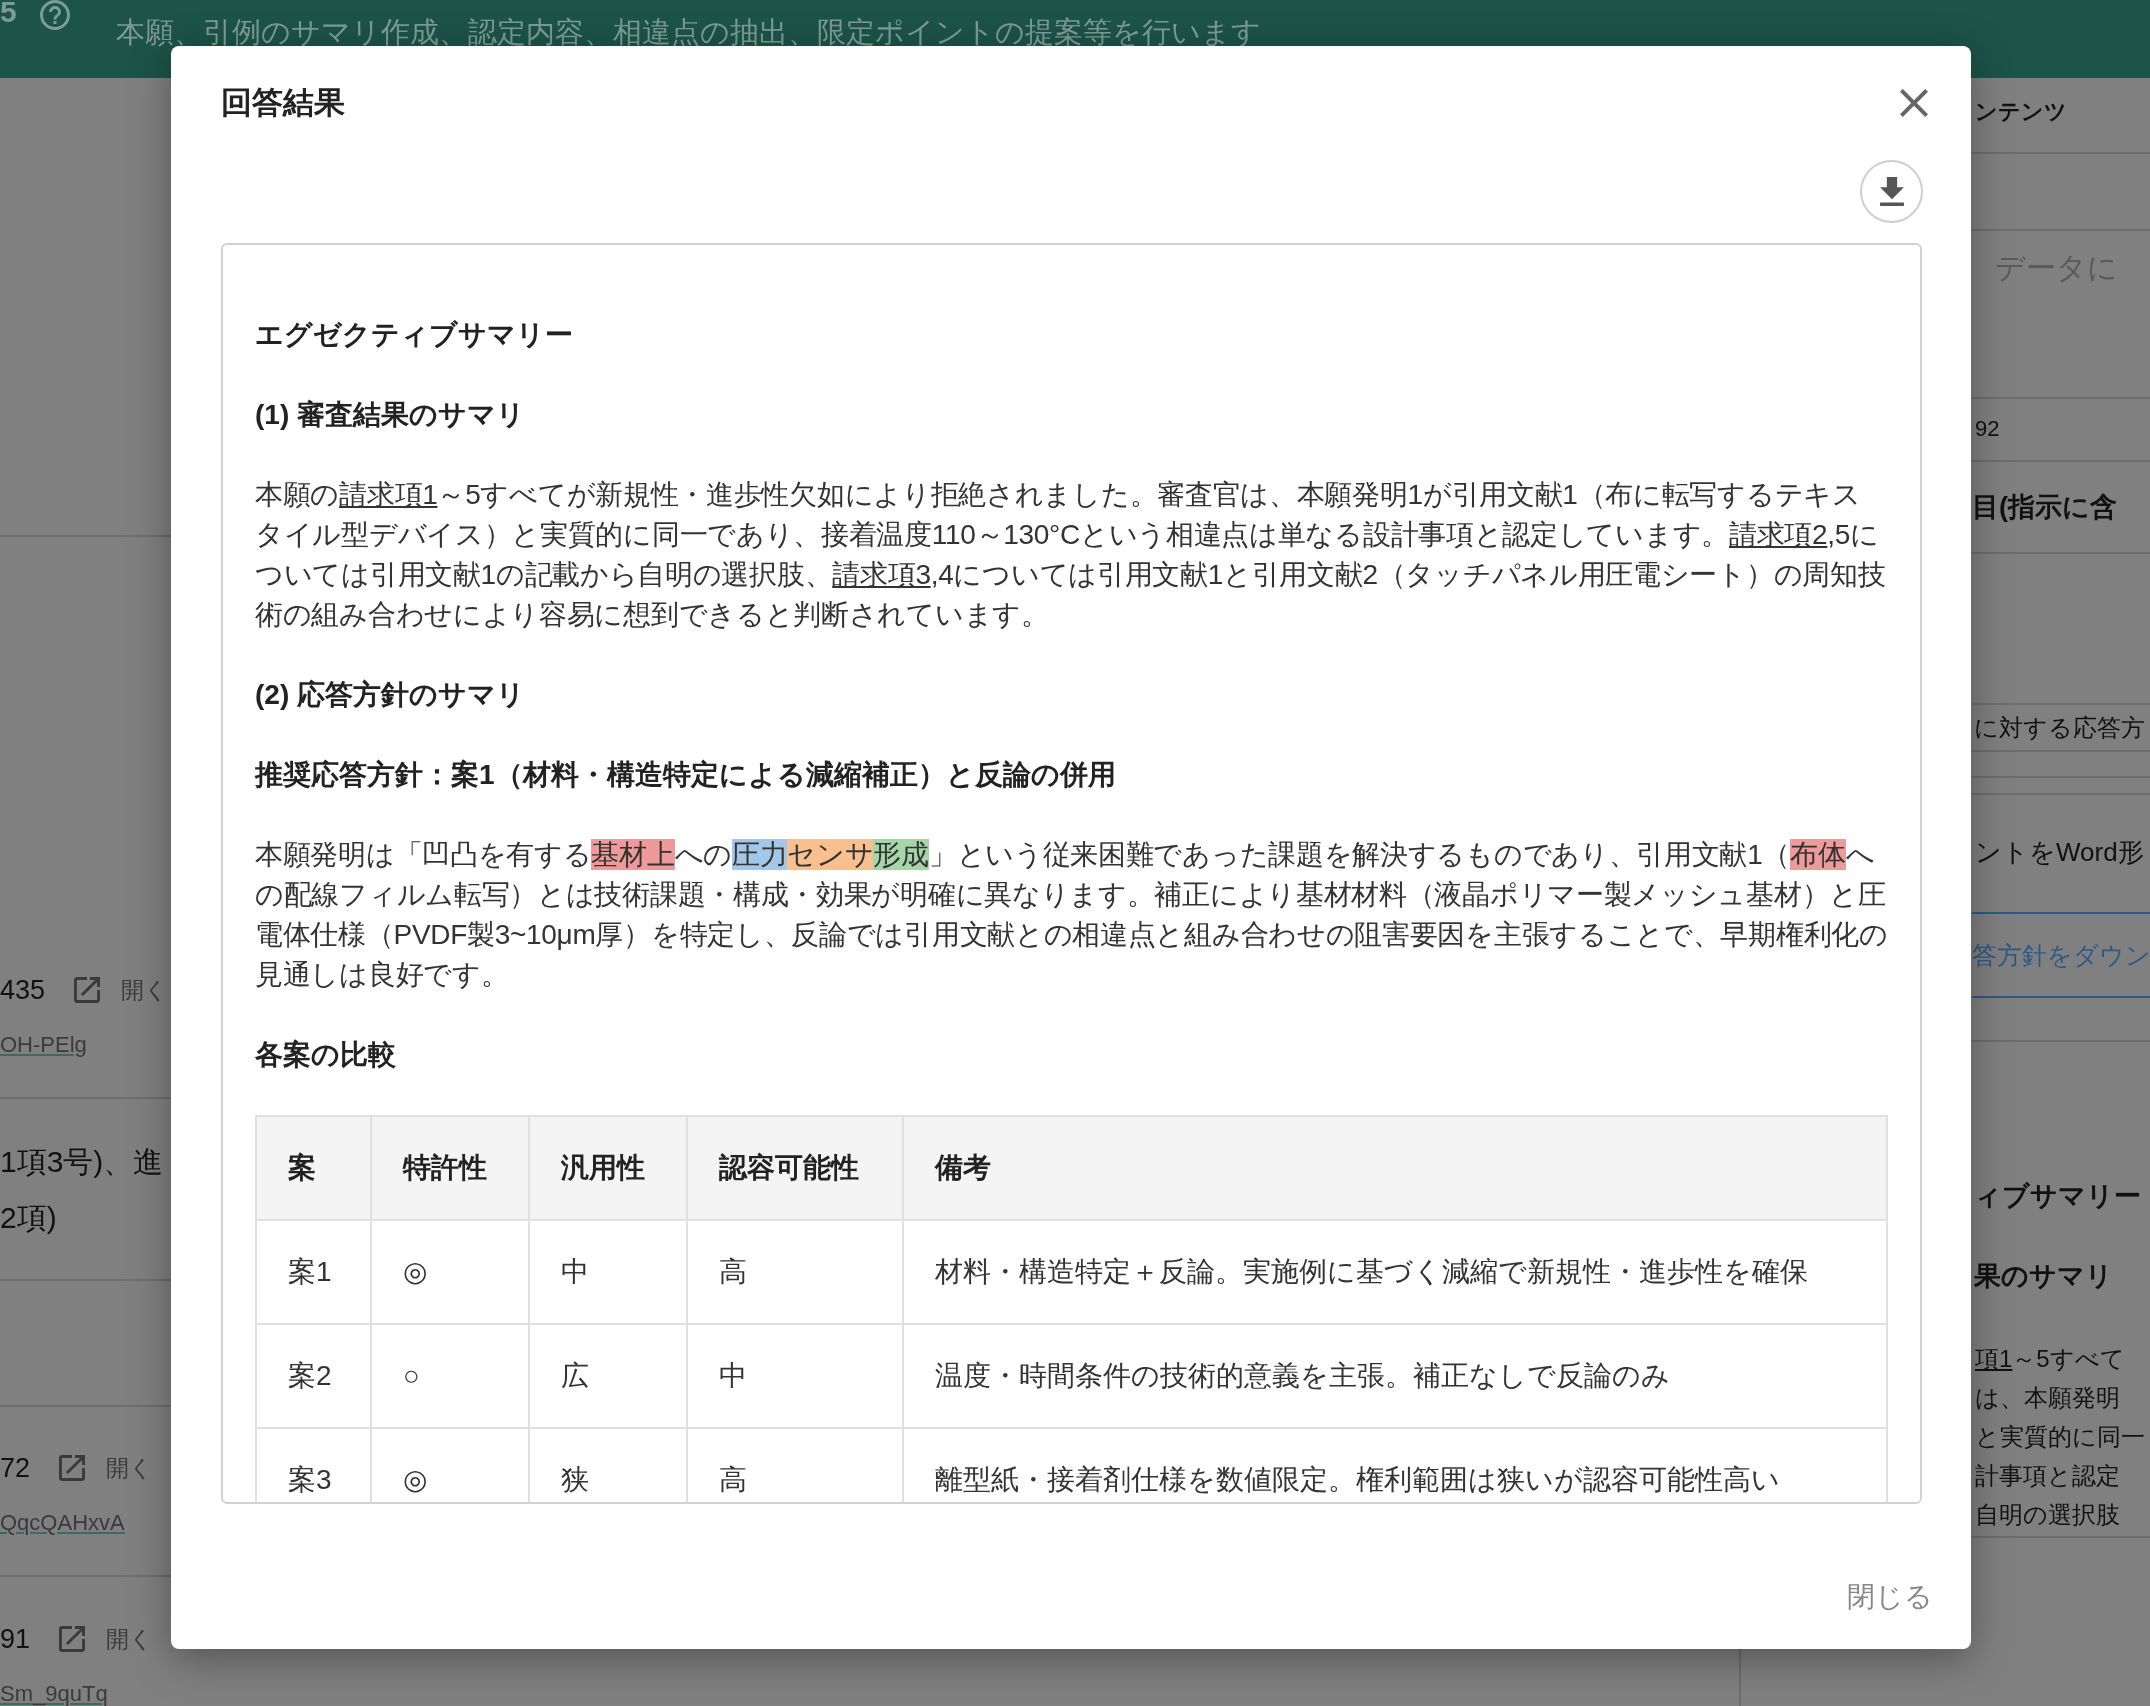 The height and width of the screenshot is (1706, 2150). I want to click on option-label: ントをWord形, so click(2059, 852).